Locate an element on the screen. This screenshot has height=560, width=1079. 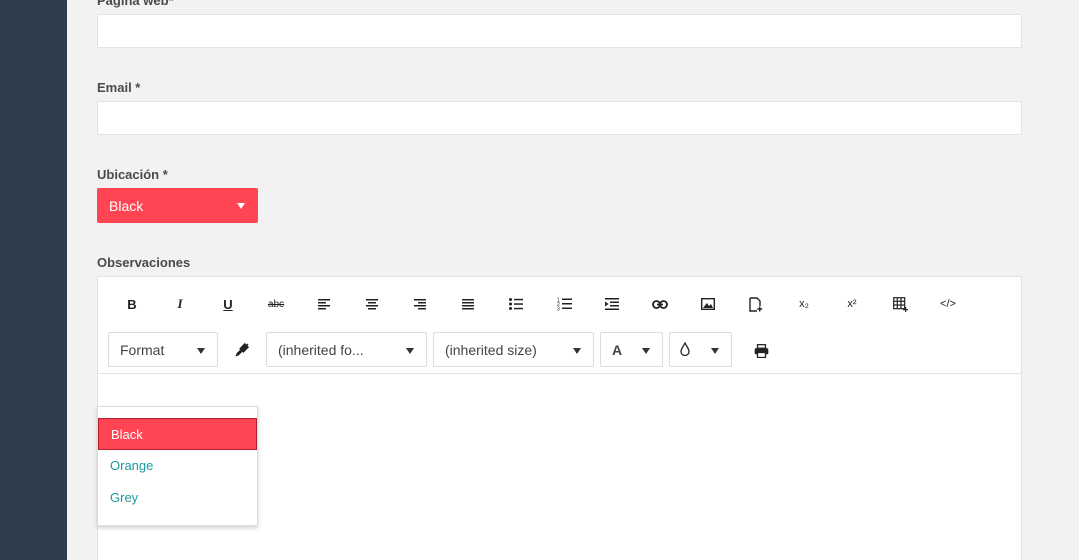
align-right-icon is located at coordinates (420, 304).